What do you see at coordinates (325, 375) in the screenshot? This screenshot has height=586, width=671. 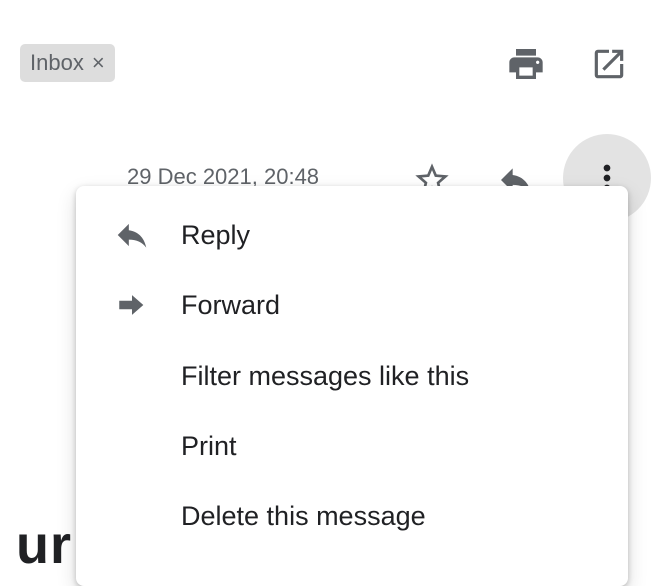 I see `menu-item-label: Filter messages like this` at bounding box center [325, 375].